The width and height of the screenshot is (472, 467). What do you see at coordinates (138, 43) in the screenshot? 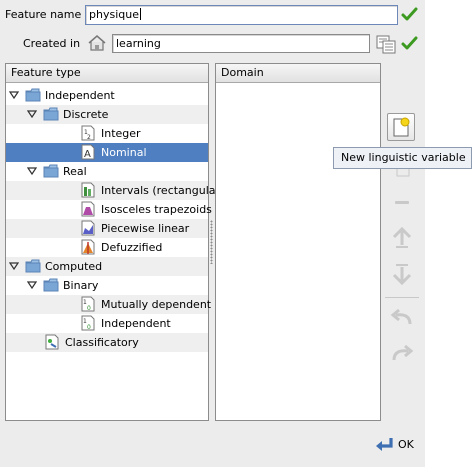
I see `created-in-value: learning` at bounding box center [138, 43].